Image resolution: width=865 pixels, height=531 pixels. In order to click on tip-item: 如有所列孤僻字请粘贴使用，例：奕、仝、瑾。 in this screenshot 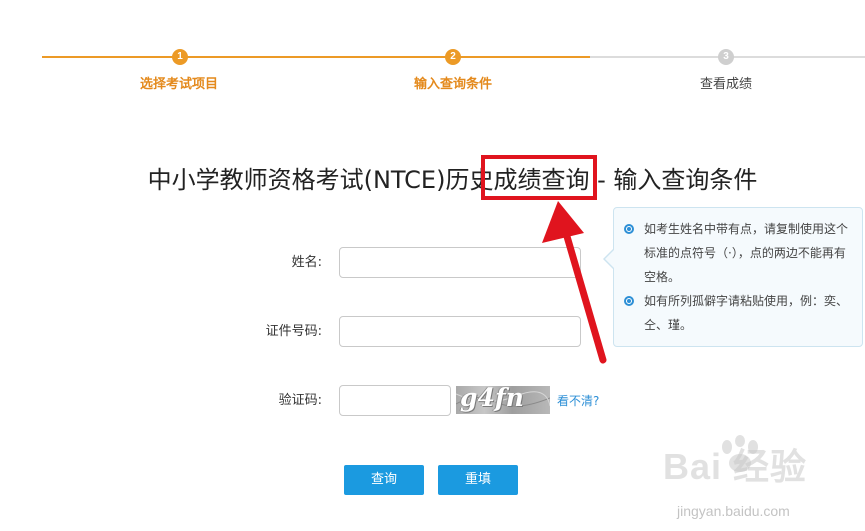, I will do `click(739, 313)`.